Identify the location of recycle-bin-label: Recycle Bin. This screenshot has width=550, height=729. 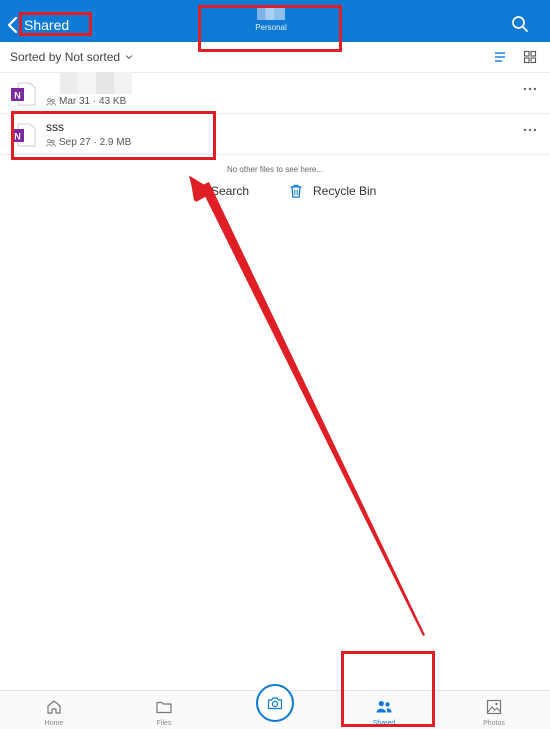
(345, 191).